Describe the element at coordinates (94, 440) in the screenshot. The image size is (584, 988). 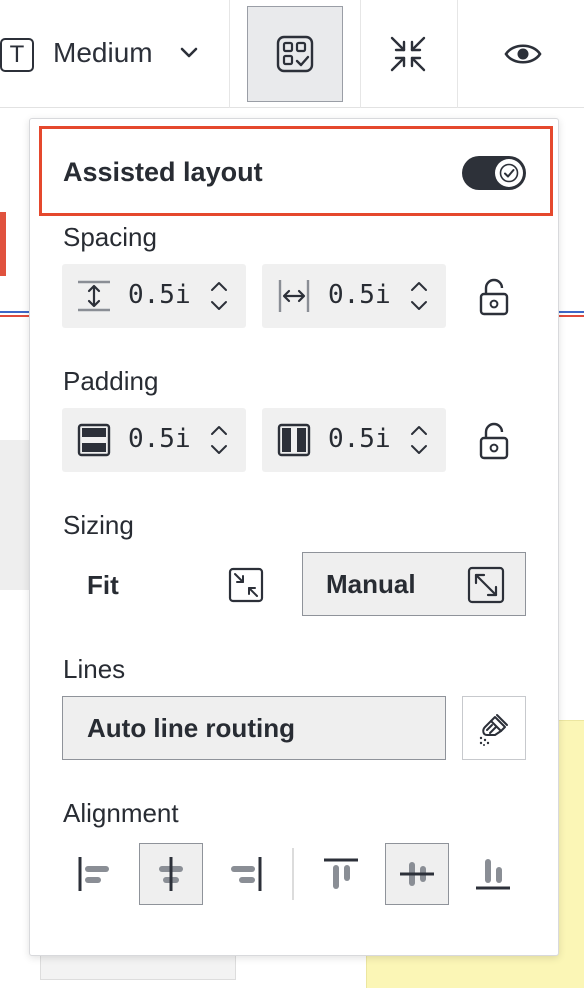
I see `padding-vertical-icon` at that location.